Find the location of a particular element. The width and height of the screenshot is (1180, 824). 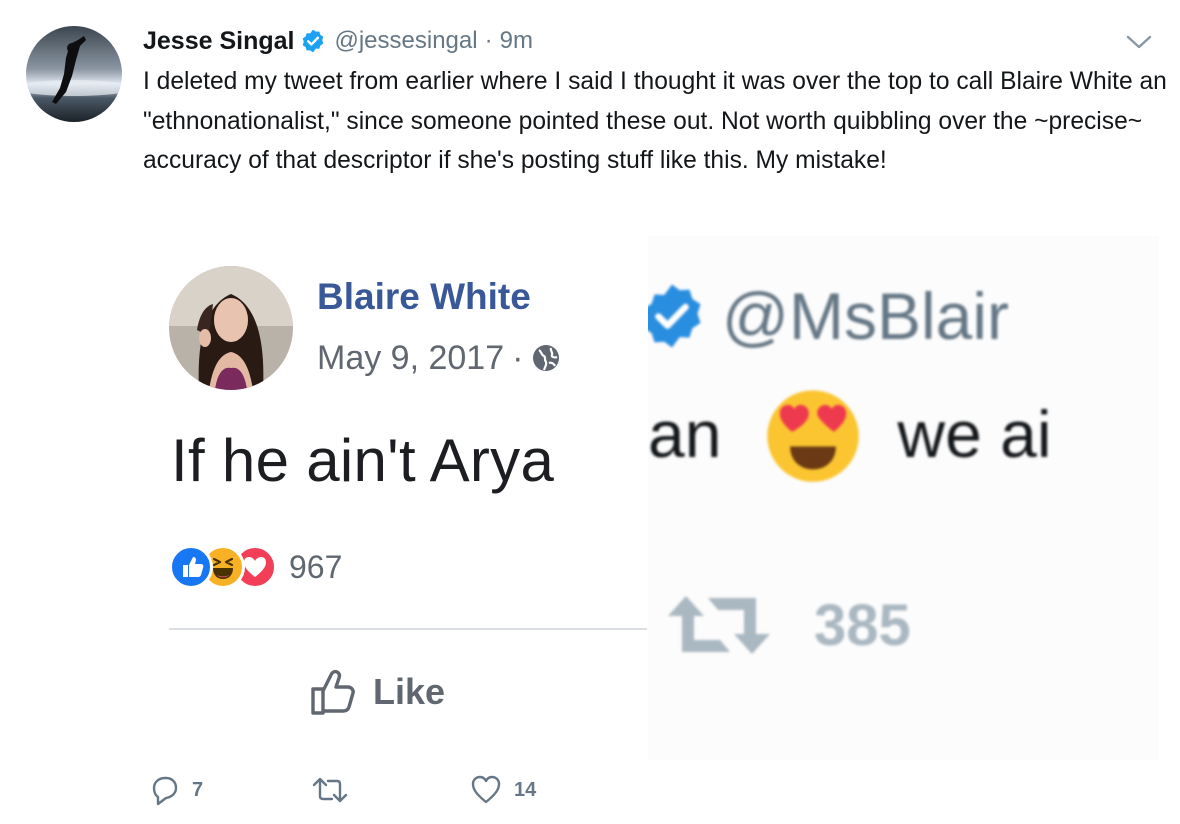

blurred-retweet-row: 385 is located at coordinates (787, 625).